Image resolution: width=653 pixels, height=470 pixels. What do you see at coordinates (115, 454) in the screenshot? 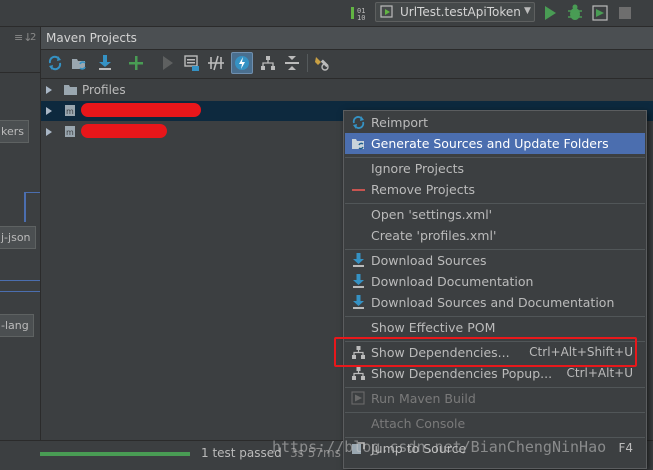
I see `test-progress-bar` at bounding box center [115, 454].